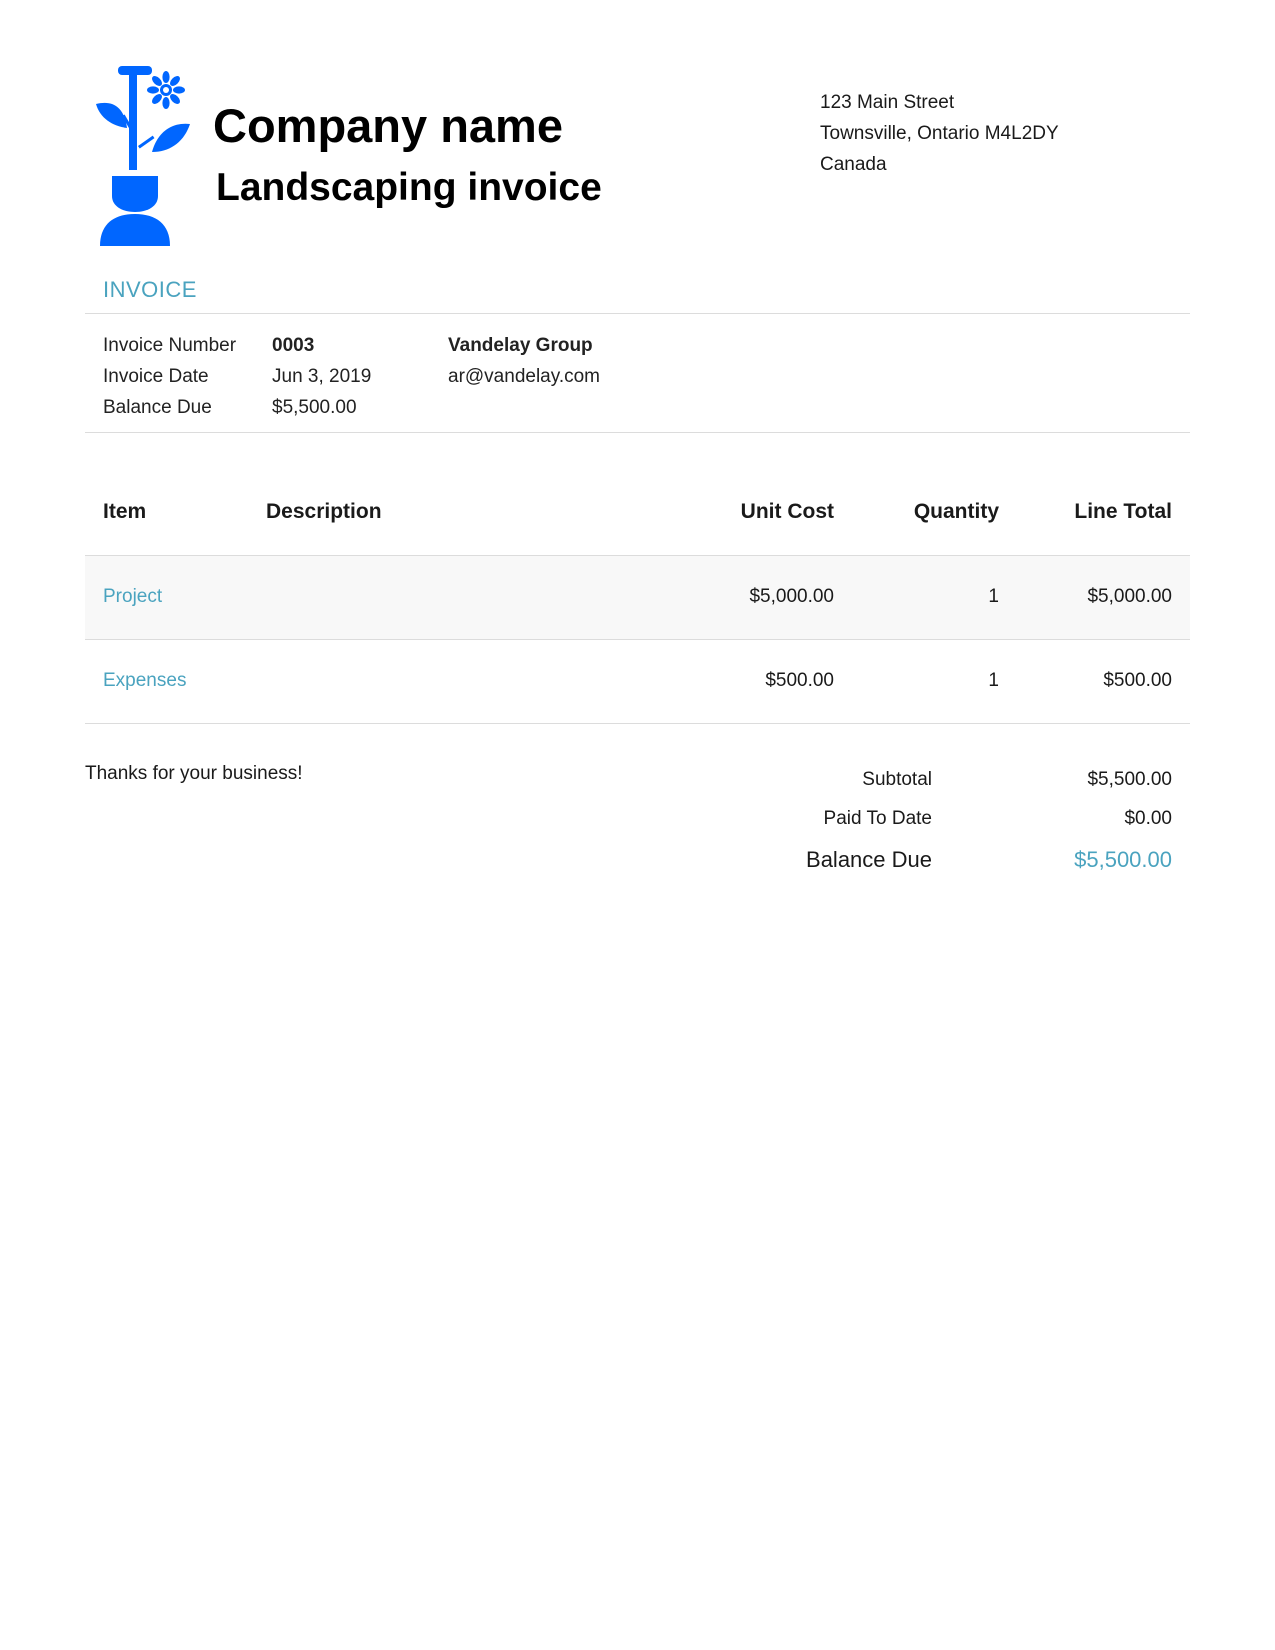 This screenshot has width=1275, height=1650. Describe the element at coordinates (324, 511) in the screenshot. I see `column-header-description: Description` at that location.